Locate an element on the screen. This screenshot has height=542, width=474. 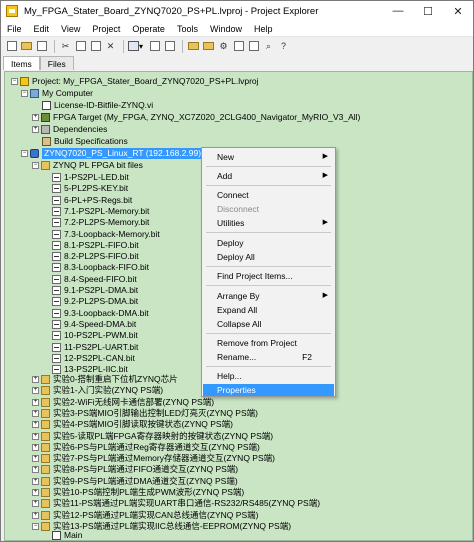
menu-item-rename: Rename... F2 is located at coordinates (268, 357).